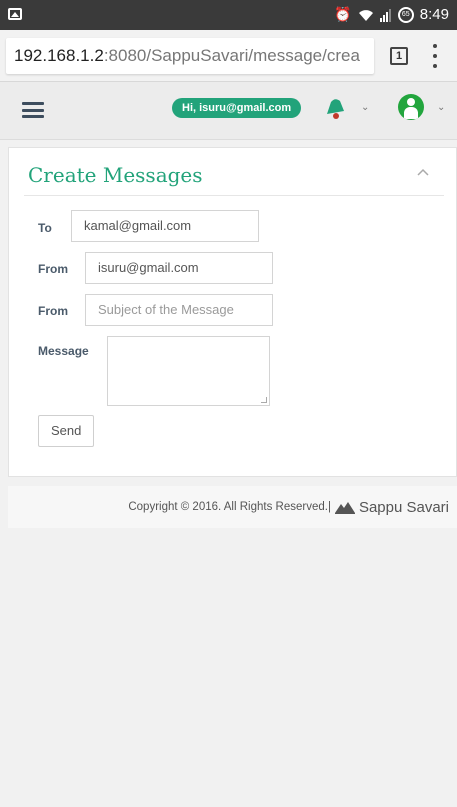 The height and width of the screenshot is (807, 457). Describe the element at coordinates (188, 371) in the screenshot. I see `message-textarea` at that location.